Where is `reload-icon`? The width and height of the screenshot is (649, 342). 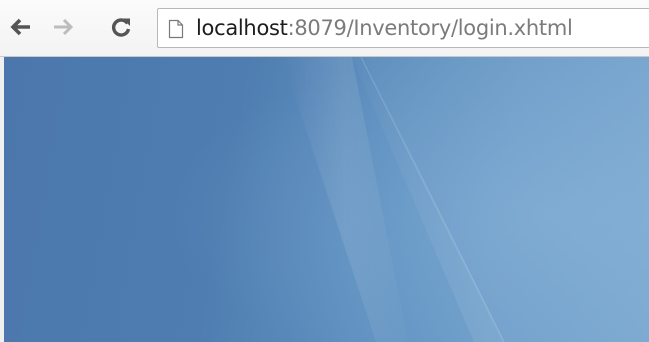
reload-icon is located at coordinates (121, 27).